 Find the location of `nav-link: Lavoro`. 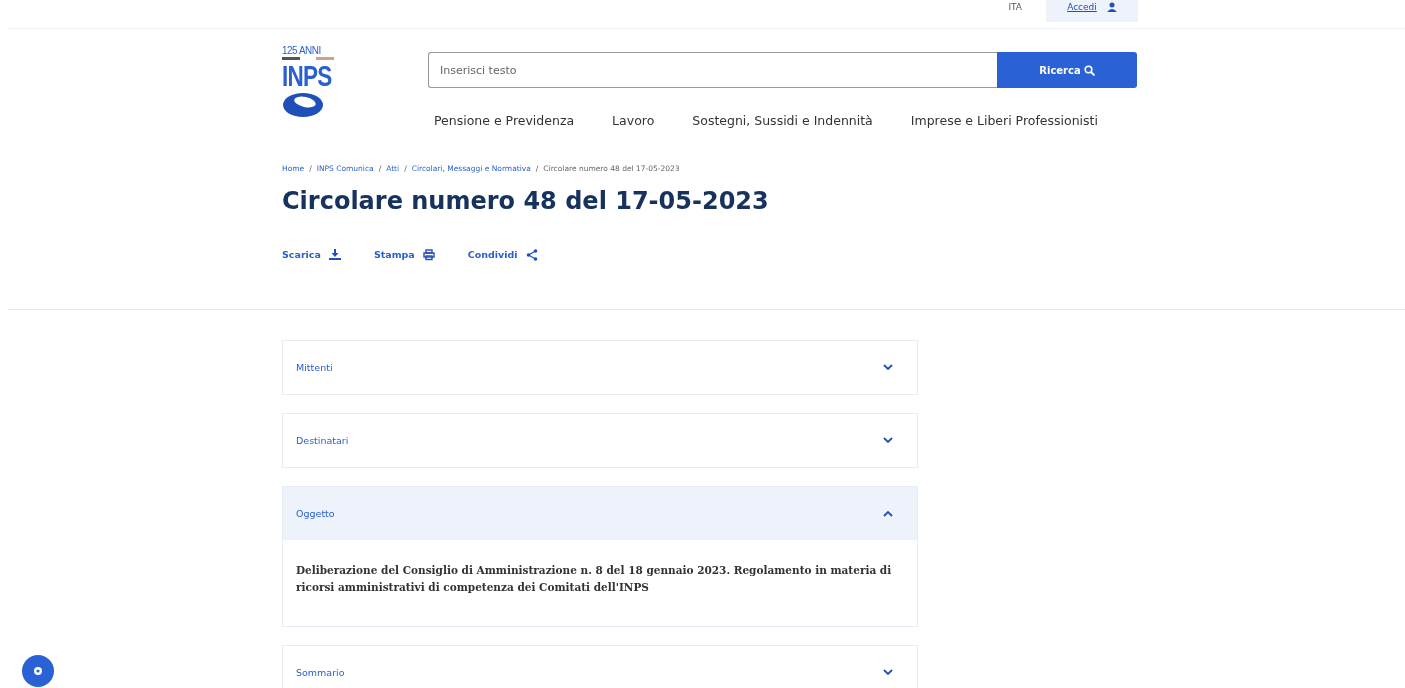

nav-link: Lavoro is located at coordinates (633, 120).